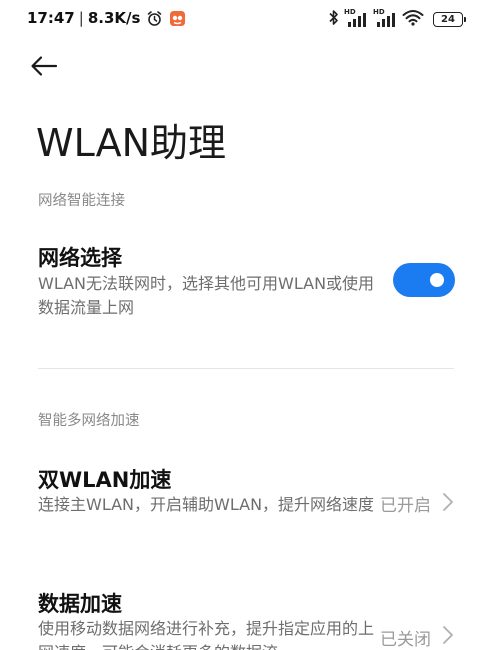  What do you see at coordinates (80, 604) in the screenshot?
I see `data-acceleration-title: 数据加速` at bounding box center [80, 604].